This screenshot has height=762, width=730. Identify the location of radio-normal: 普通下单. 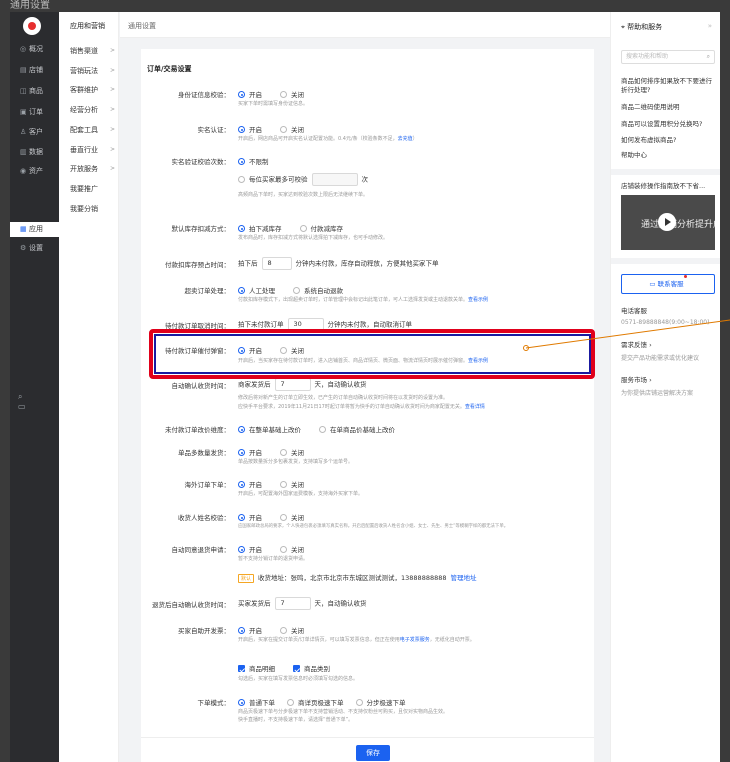
(256, 703).